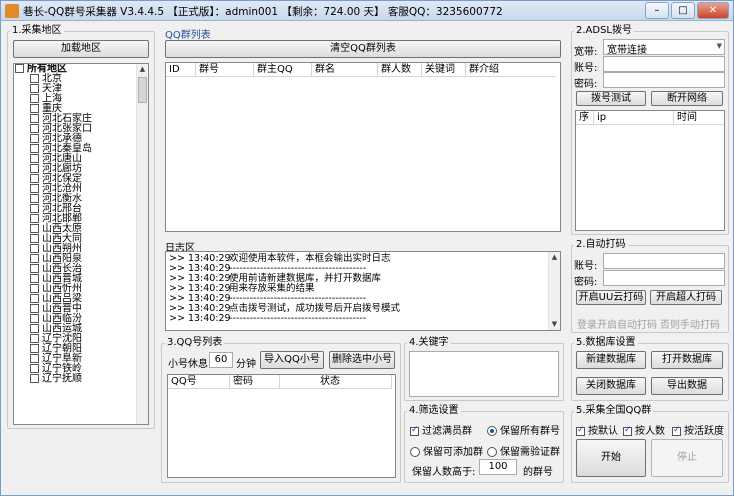  I want to click on tree-item-region: 山西临汾, so click(81, 319).